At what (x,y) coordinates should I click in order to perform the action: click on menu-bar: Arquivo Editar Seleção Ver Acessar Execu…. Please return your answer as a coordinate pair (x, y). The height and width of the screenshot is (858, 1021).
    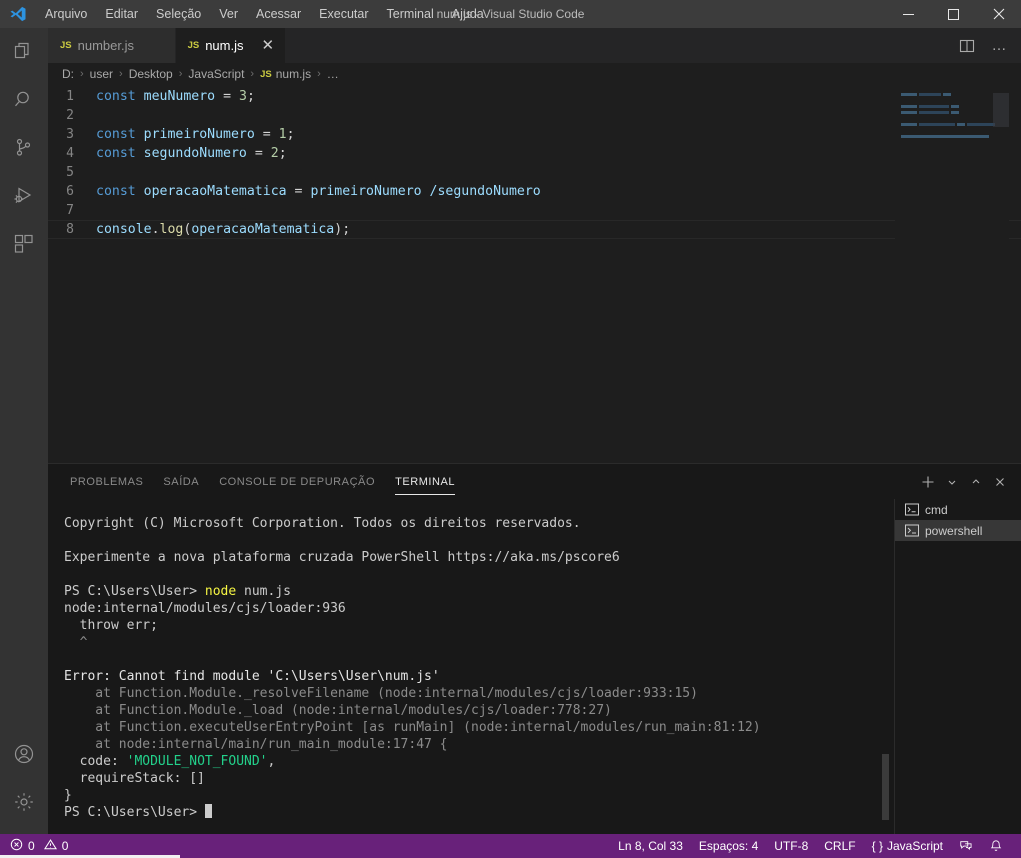
    Looking at the image, I should click on (264, 14).